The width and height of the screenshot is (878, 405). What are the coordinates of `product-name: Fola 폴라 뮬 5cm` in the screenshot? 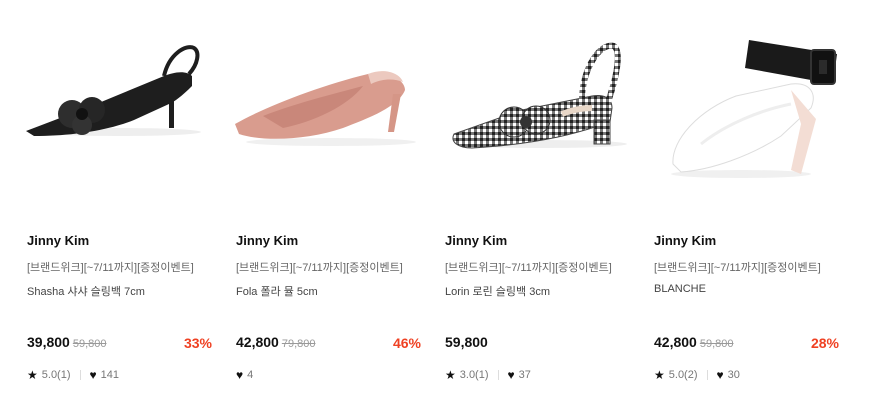 It's located at (277, 291).